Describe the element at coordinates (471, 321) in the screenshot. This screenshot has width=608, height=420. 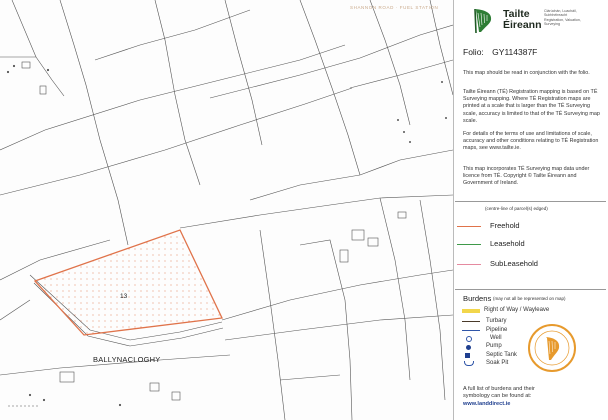
I see `dark-line-icon` at that location.